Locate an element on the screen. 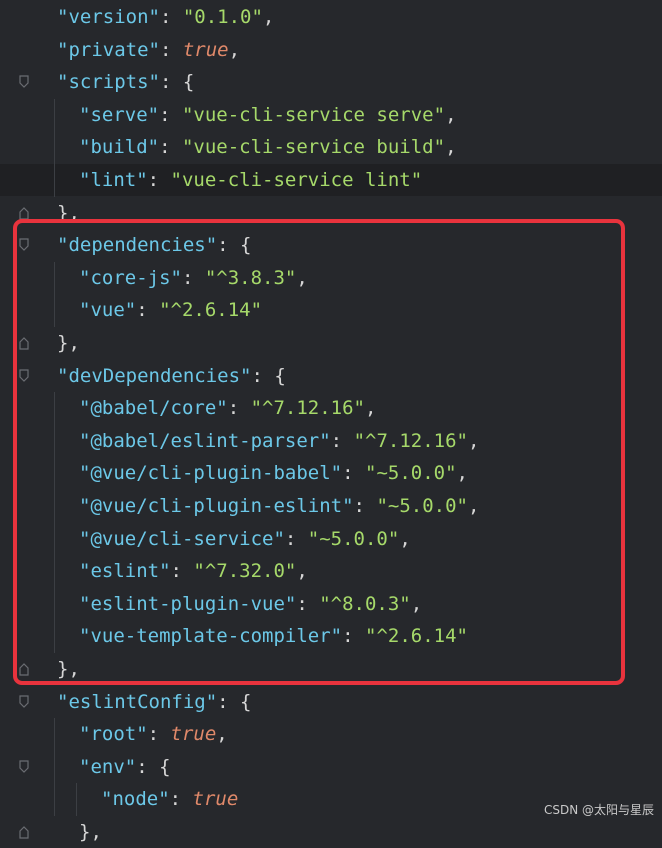  code-text: "lint": "vue-cli-service lint" is located at coordinates (250, 180).